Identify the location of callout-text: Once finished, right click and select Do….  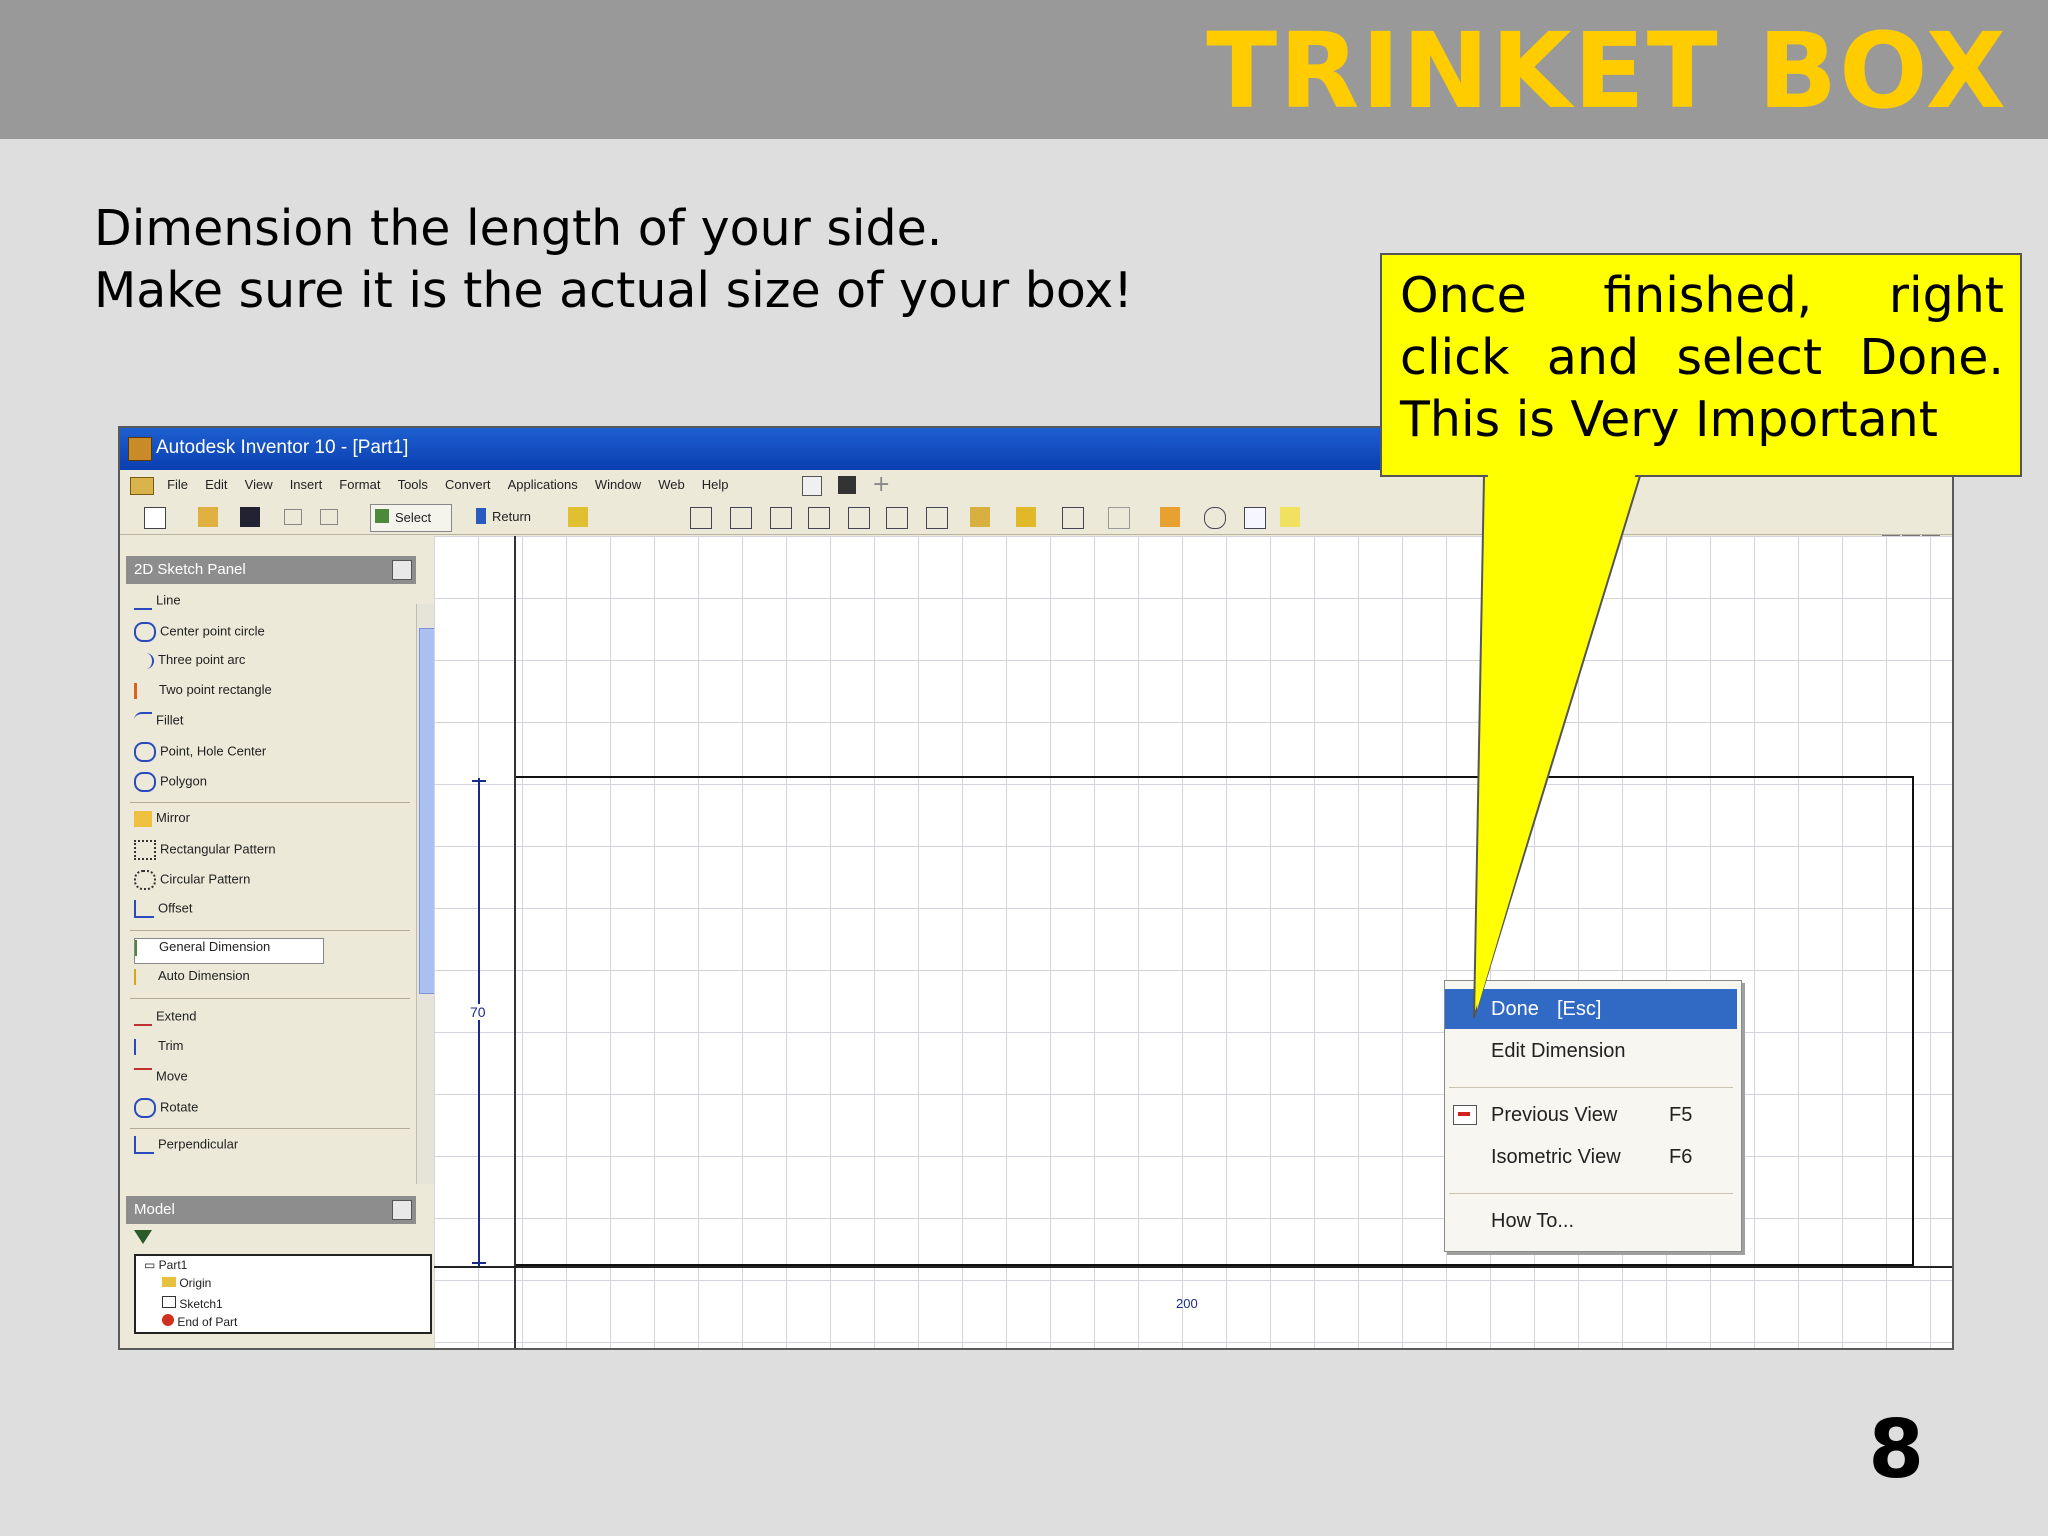
(1702, 357).